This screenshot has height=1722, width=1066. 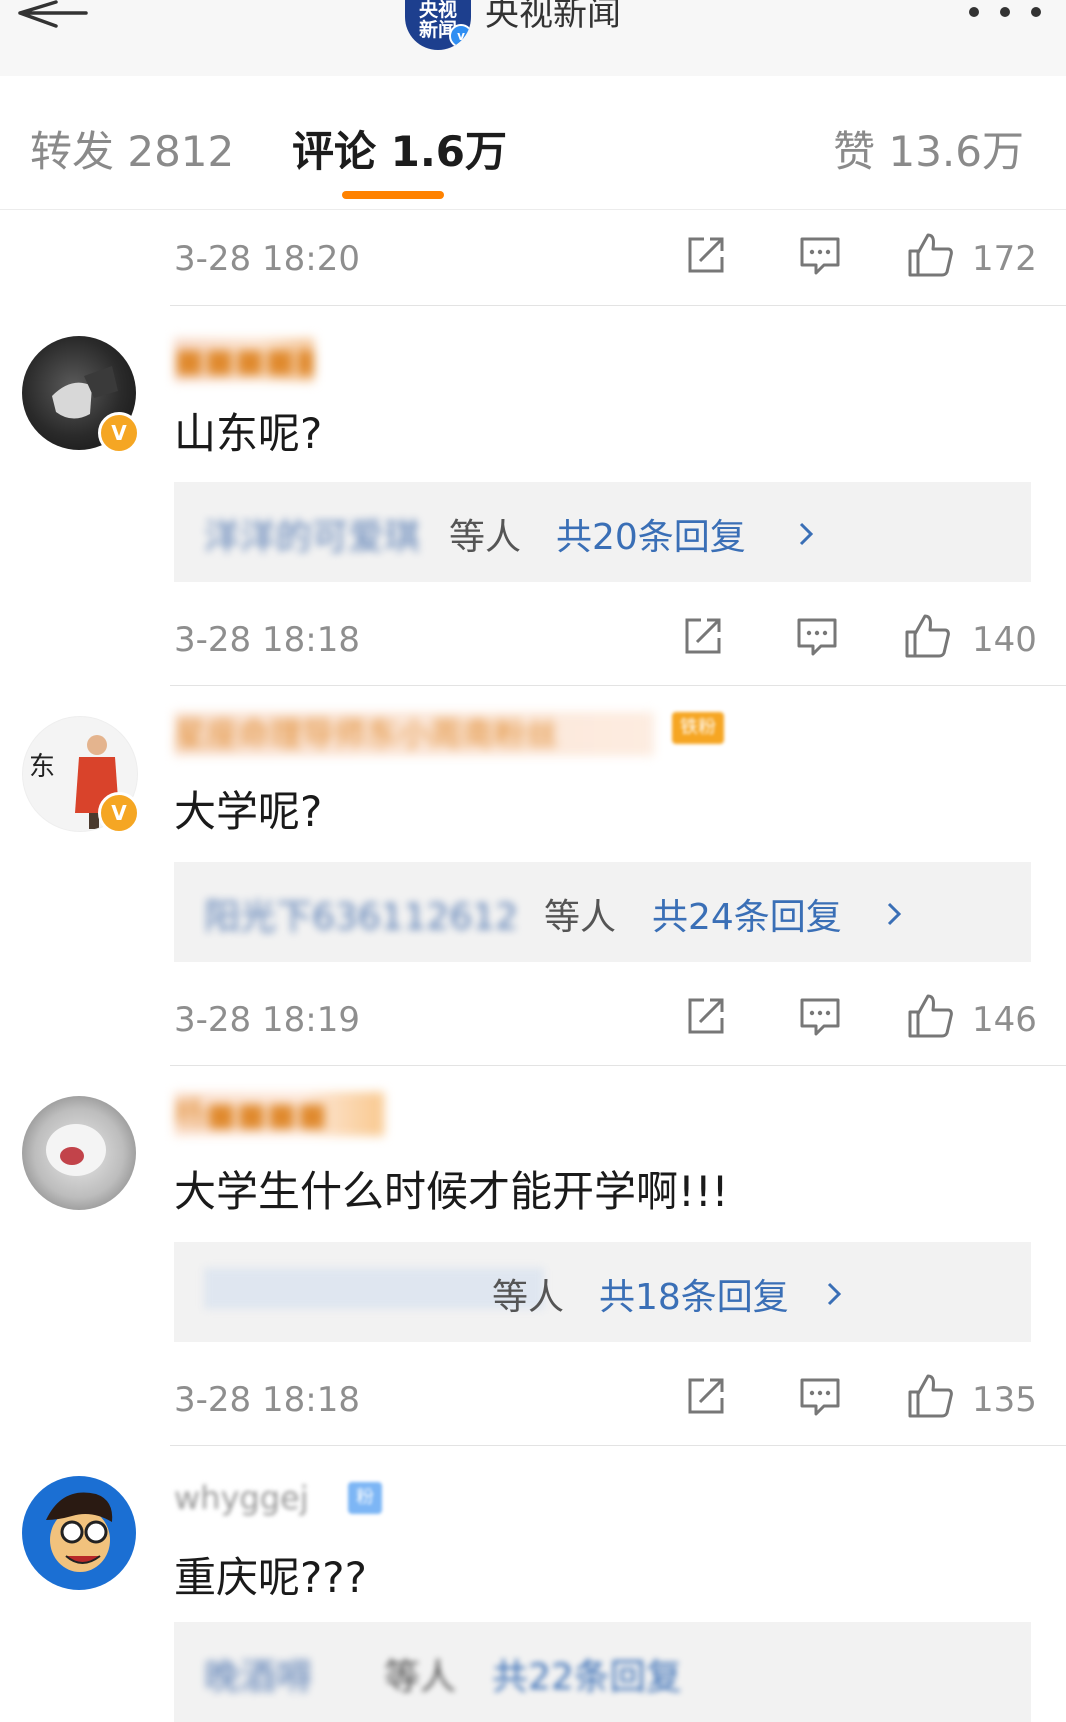 I want to click on like-count: 172, so click(x=1004, y=259).